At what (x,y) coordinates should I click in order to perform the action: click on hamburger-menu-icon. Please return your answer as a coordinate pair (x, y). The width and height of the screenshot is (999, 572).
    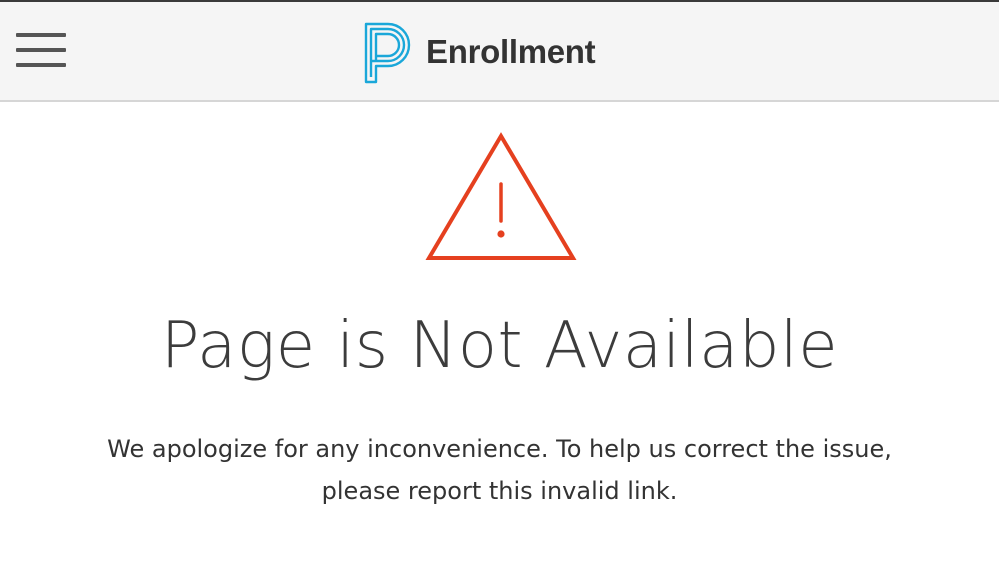
    Looking at the image, I should click on (41, 35).